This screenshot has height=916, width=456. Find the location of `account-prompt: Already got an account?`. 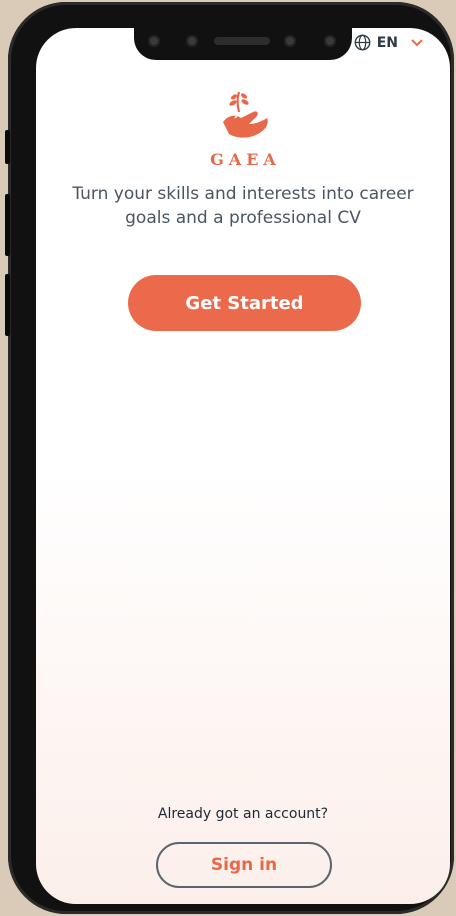

account-prompt: Already got an account? is located at coordinates (243, 814).